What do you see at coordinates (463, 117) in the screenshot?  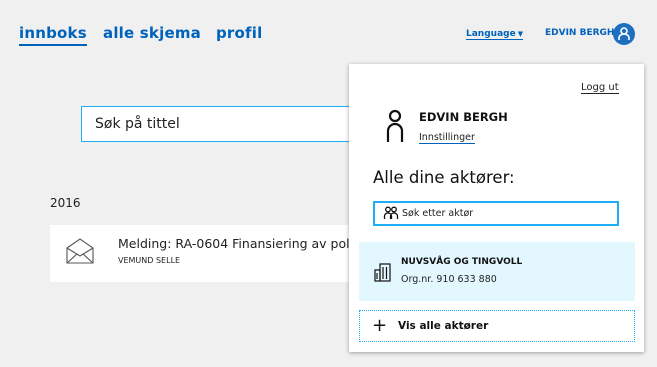 I see `dropdown-user-name: EDVIN BERGH` at bounding box center [463, 117].